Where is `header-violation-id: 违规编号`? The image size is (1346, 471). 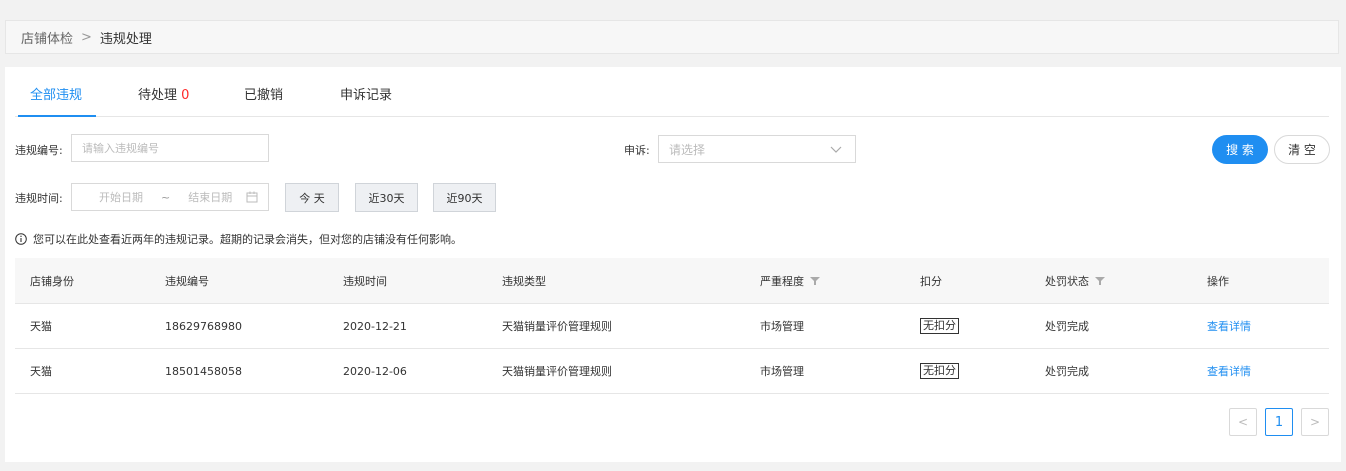 header-violation-id: 违规编号 is located at coordinates (187, 281).